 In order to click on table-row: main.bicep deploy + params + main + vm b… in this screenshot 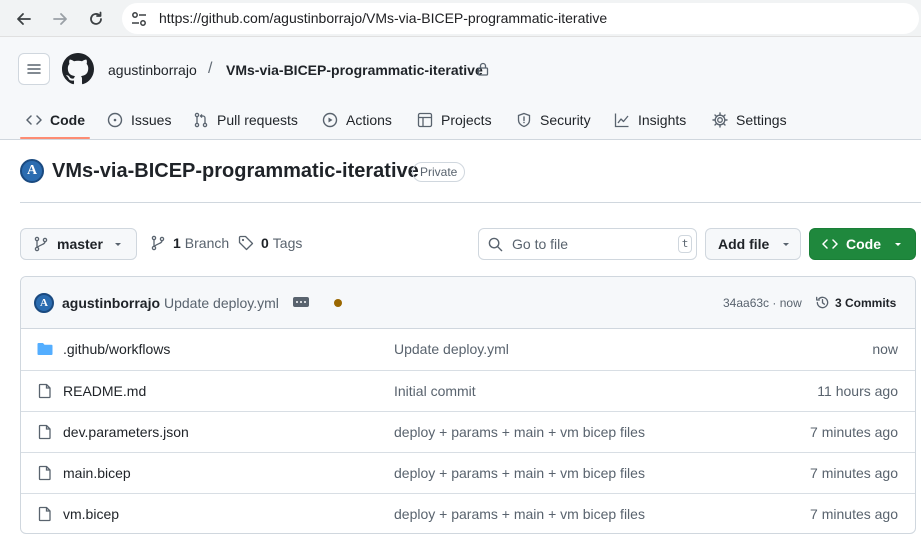, I will do `click(468, 472)`.